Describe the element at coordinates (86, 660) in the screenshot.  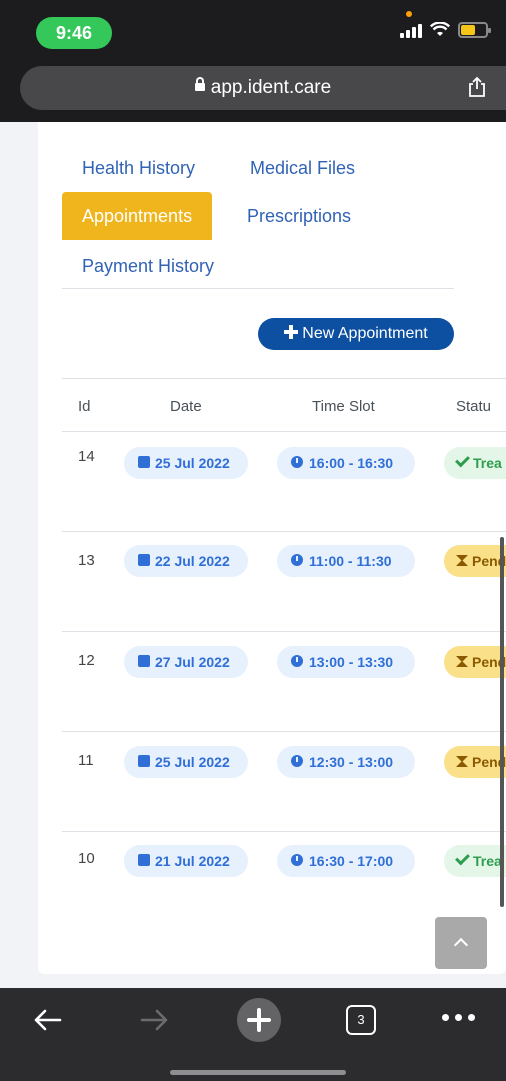
I see `row-id: 12` at that location.